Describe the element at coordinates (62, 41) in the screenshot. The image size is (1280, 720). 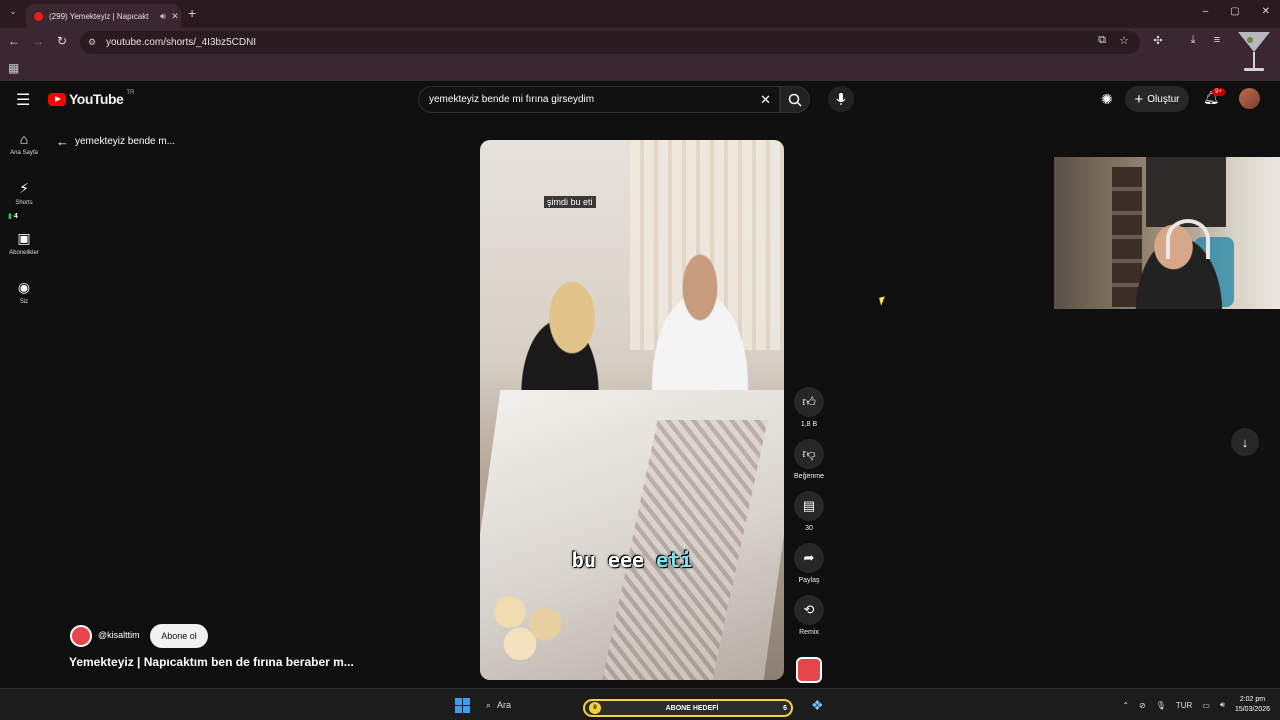
I see `reload-icon: ↻` at that location.